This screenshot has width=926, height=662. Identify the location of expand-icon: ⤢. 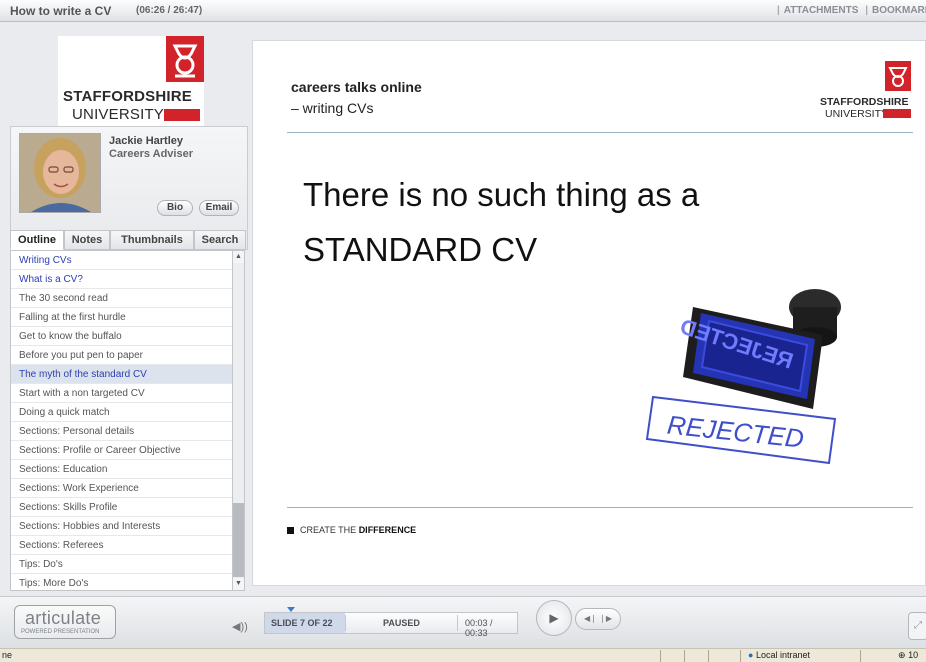
(918, 625).